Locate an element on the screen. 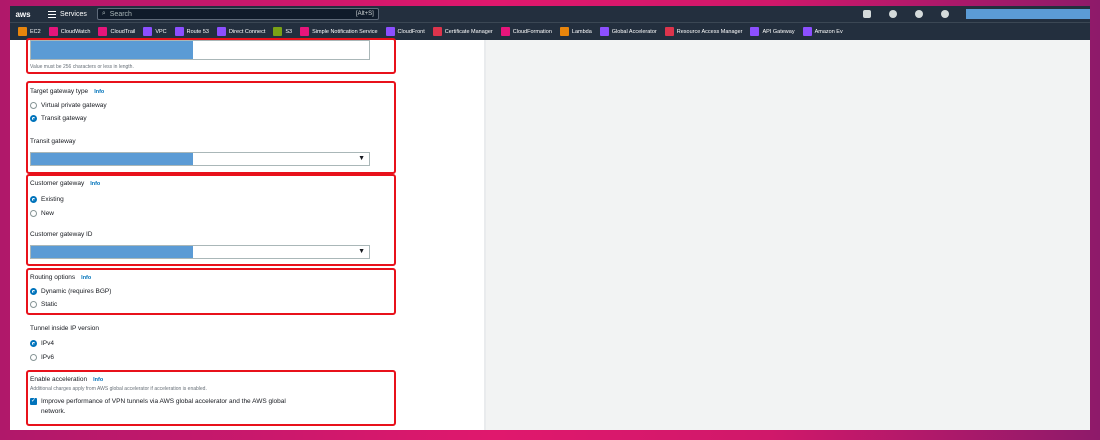  favorite-label: Global Accelerator is located at coordinates (634, 31).